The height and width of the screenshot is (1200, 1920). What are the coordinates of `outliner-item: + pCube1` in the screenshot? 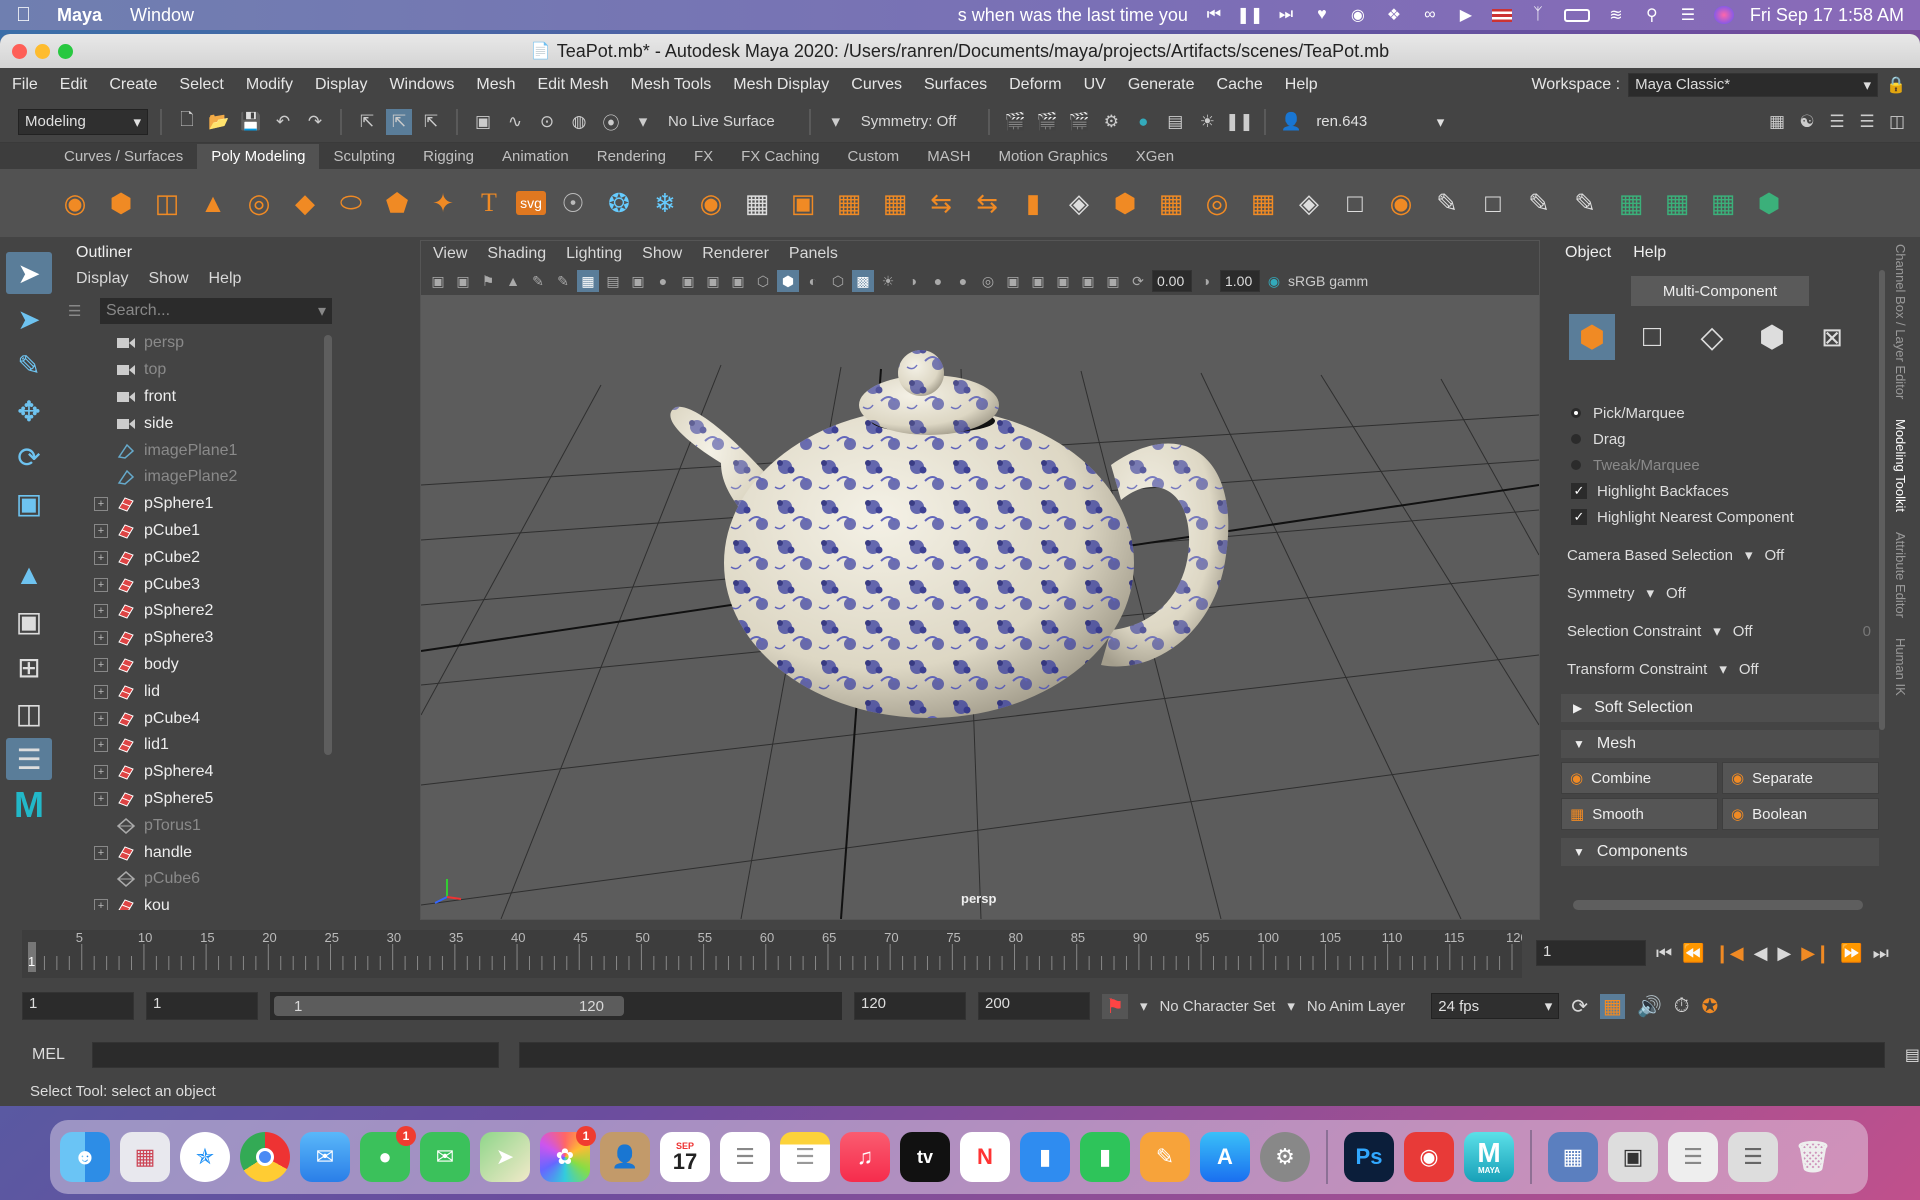 It's located at (200, 531).